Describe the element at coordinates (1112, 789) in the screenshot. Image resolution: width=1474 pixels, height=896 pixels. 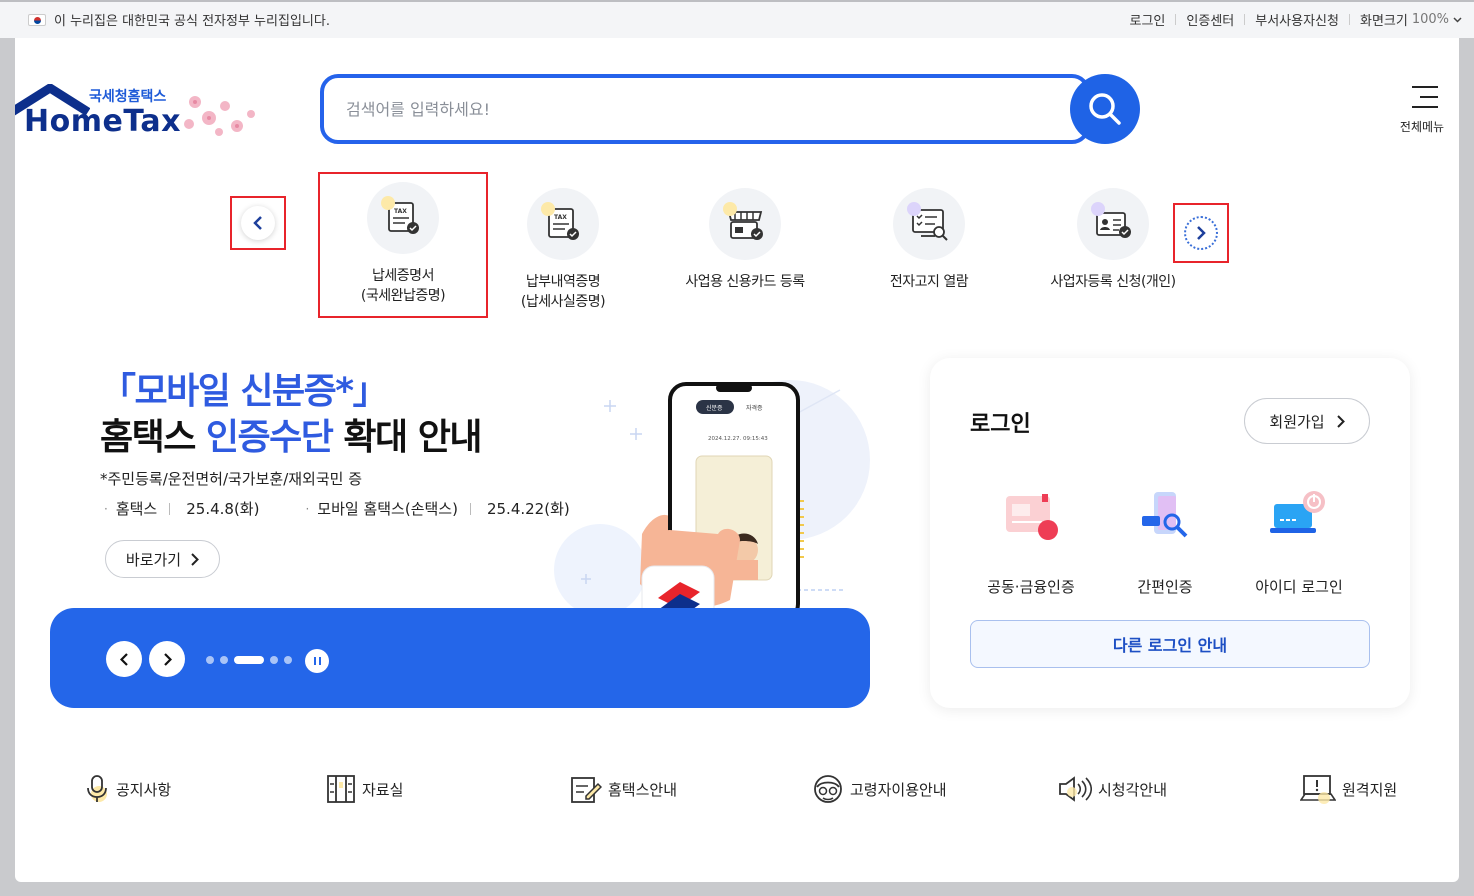
I see `audiovisual-guide-link: 시청각안내` at that location.